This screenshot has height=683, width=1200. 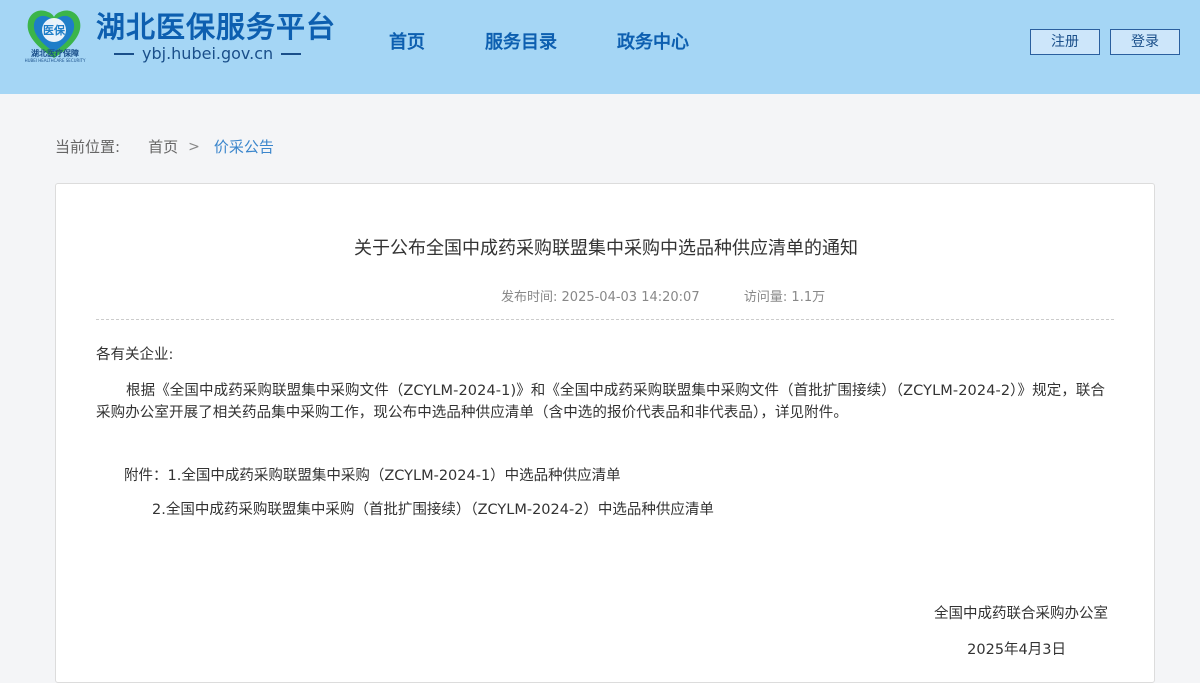 I want to click on breadcrumb-home-link: 首页, so click(x=163, y=146).